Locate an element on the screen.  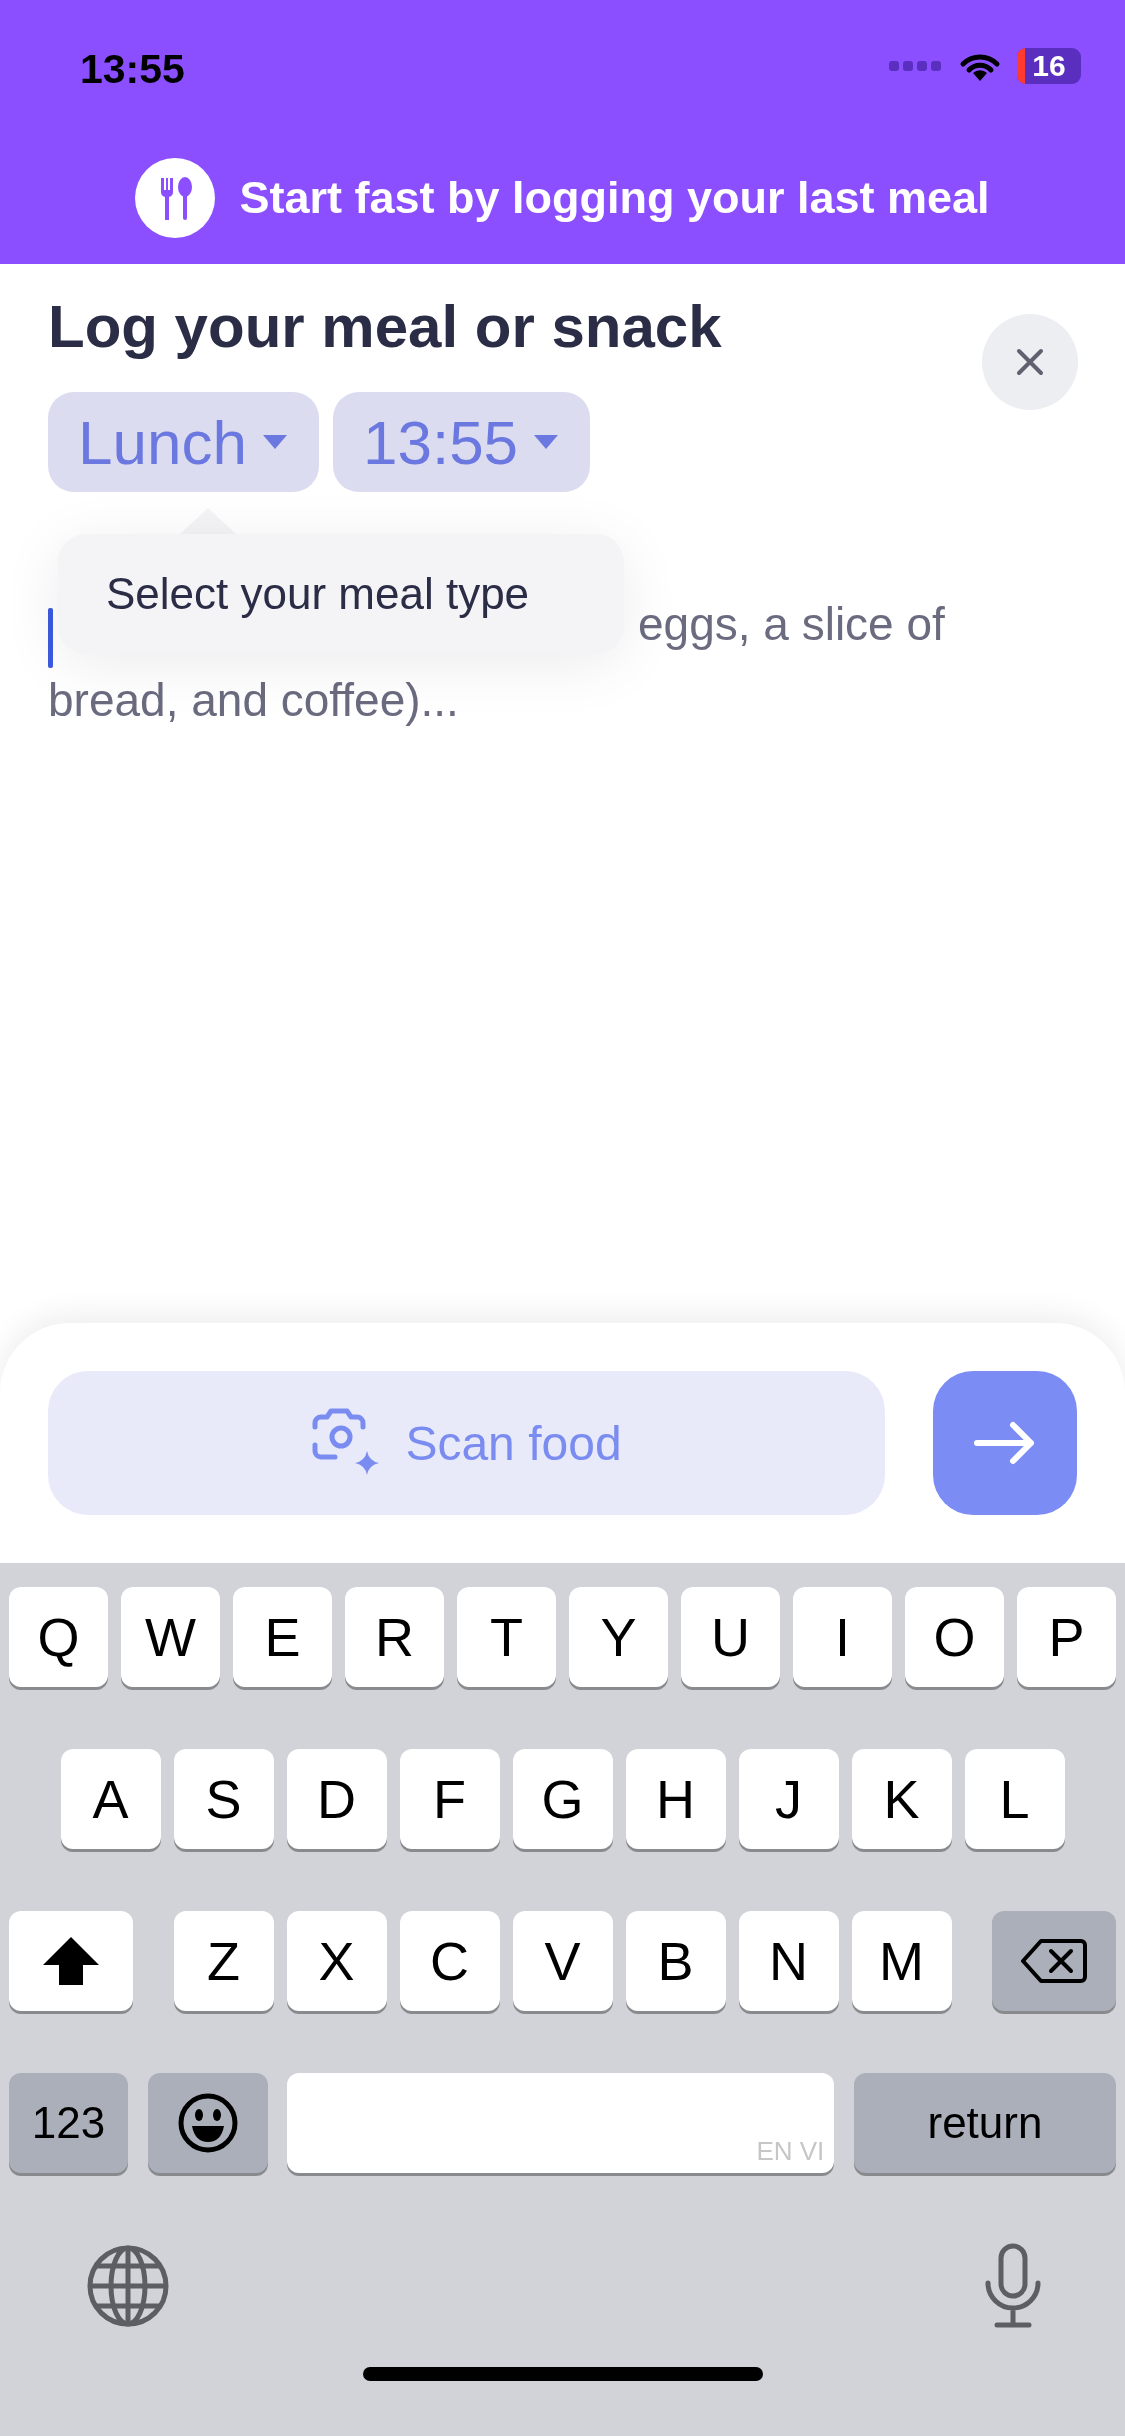
letter-key: P is located at coordinates (1066, 1637).